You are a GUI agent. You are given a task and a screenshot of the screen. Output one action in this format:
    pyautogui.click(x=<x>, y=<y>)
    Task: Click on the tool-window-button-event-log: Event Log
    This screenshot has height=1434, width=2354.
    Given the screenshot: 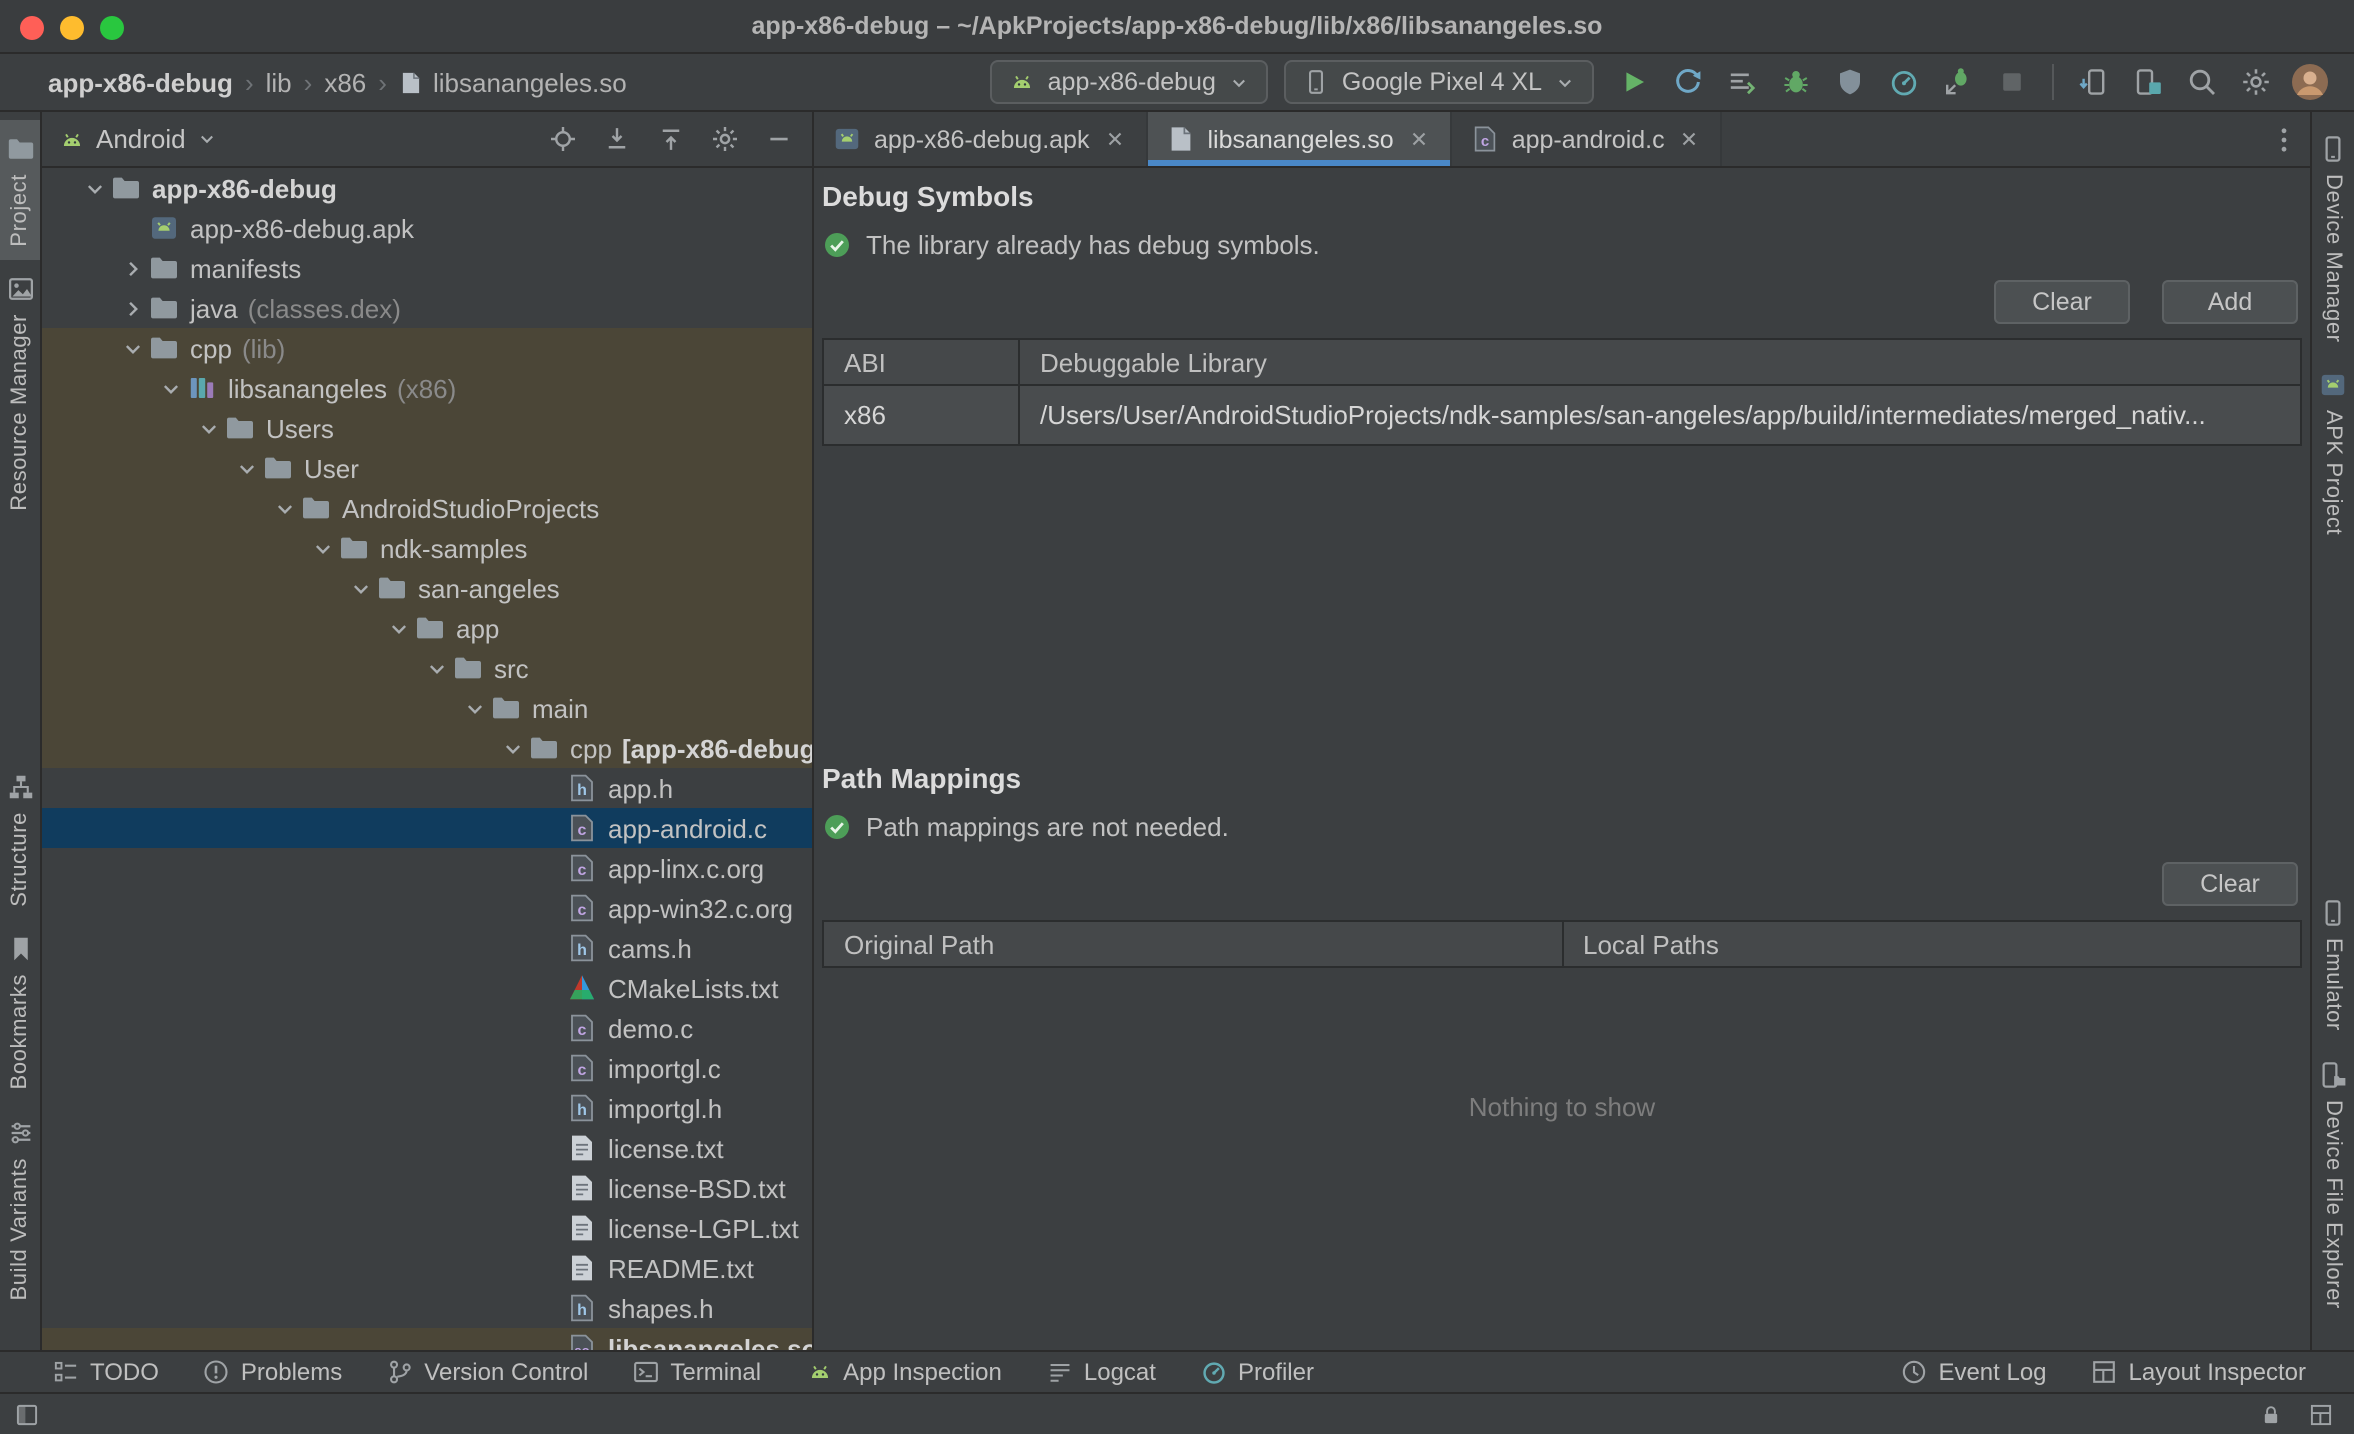 What is the action you would take?
    pyautogui.click(x=1973, y=1372)
    